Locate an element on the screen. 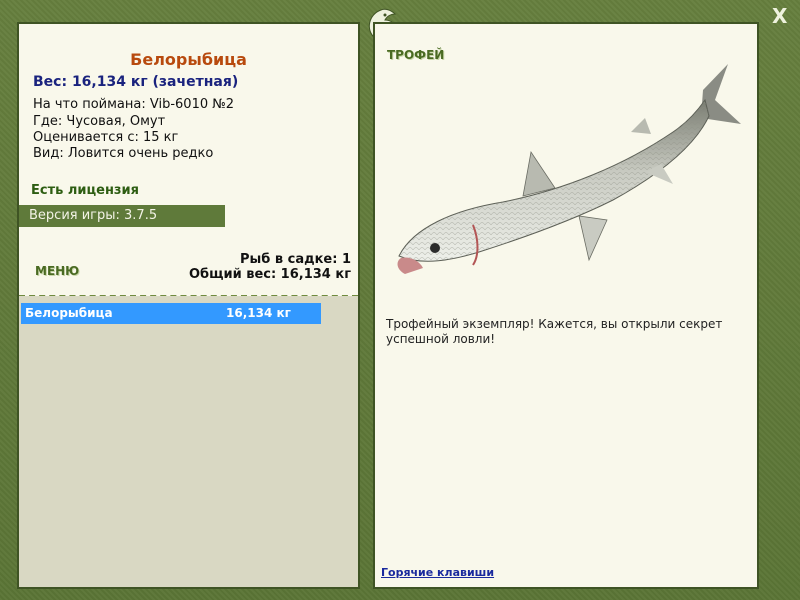  catch-item-name: Белорыбица is located at coordinates (69, 313).